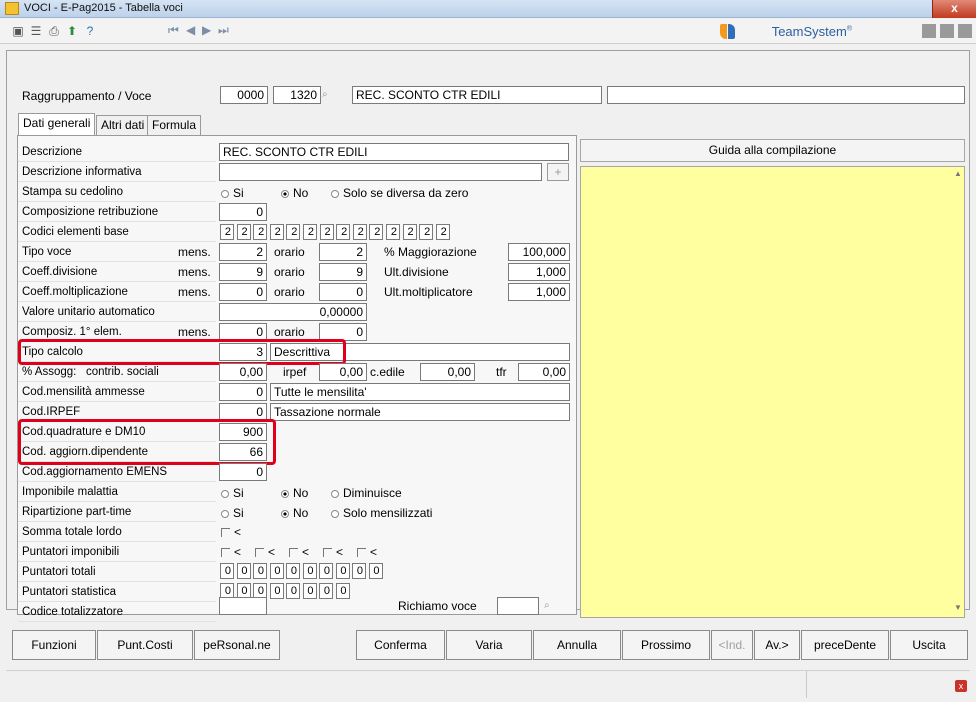 Image resolution: width=976 pixels, height=702 pixels. What do you see at coordinates (36, 31) in the screenshot?
I see `list-icon: ☰` at bounding box center [36, 31].